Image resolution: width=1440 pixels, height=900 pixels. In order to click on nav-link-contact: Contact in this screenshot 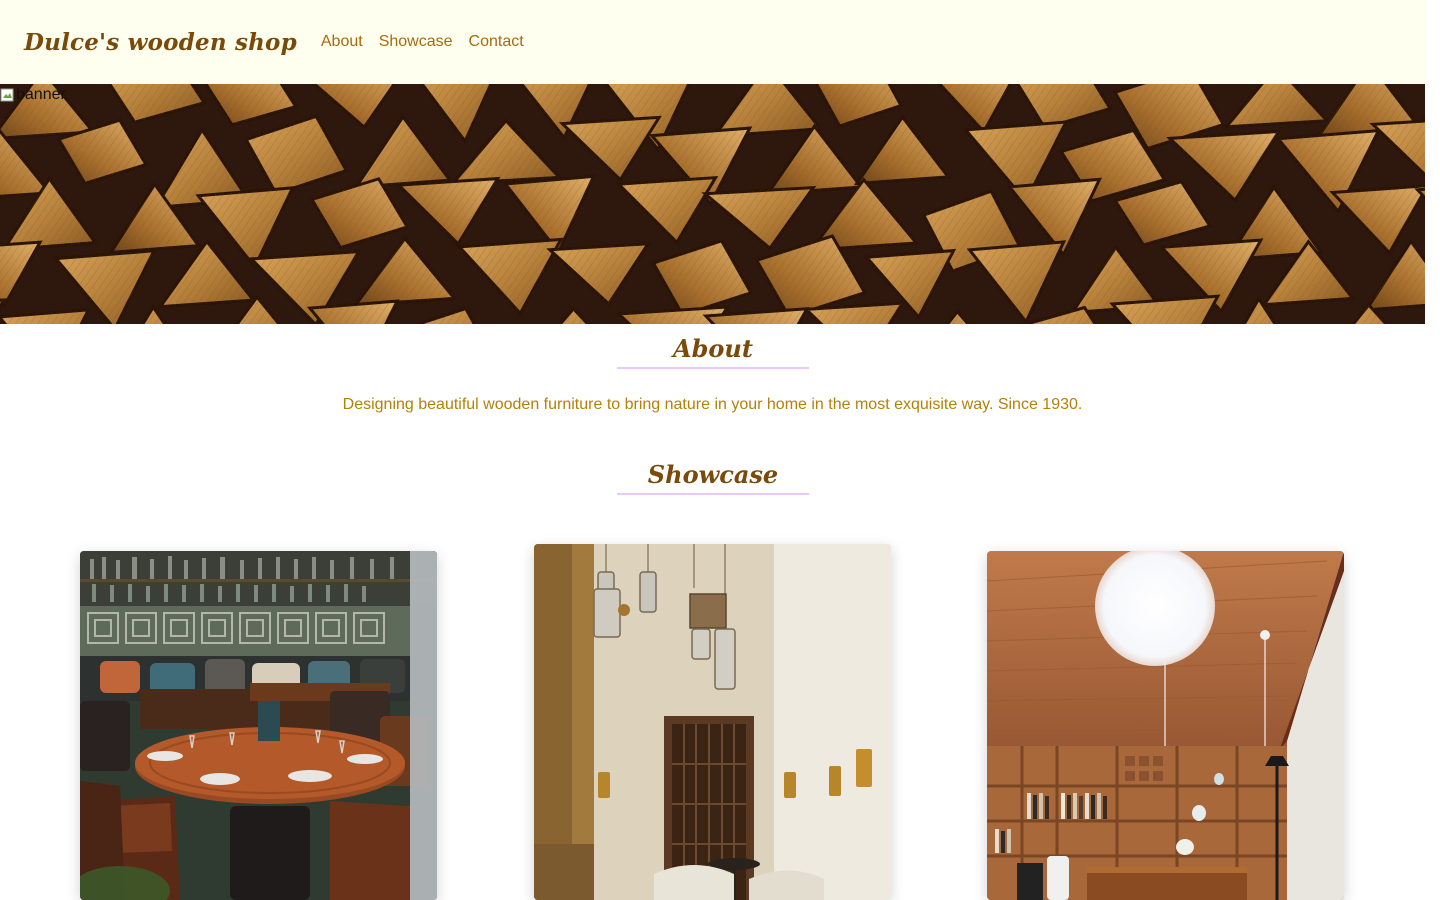, I will do `click(496, 42)`.